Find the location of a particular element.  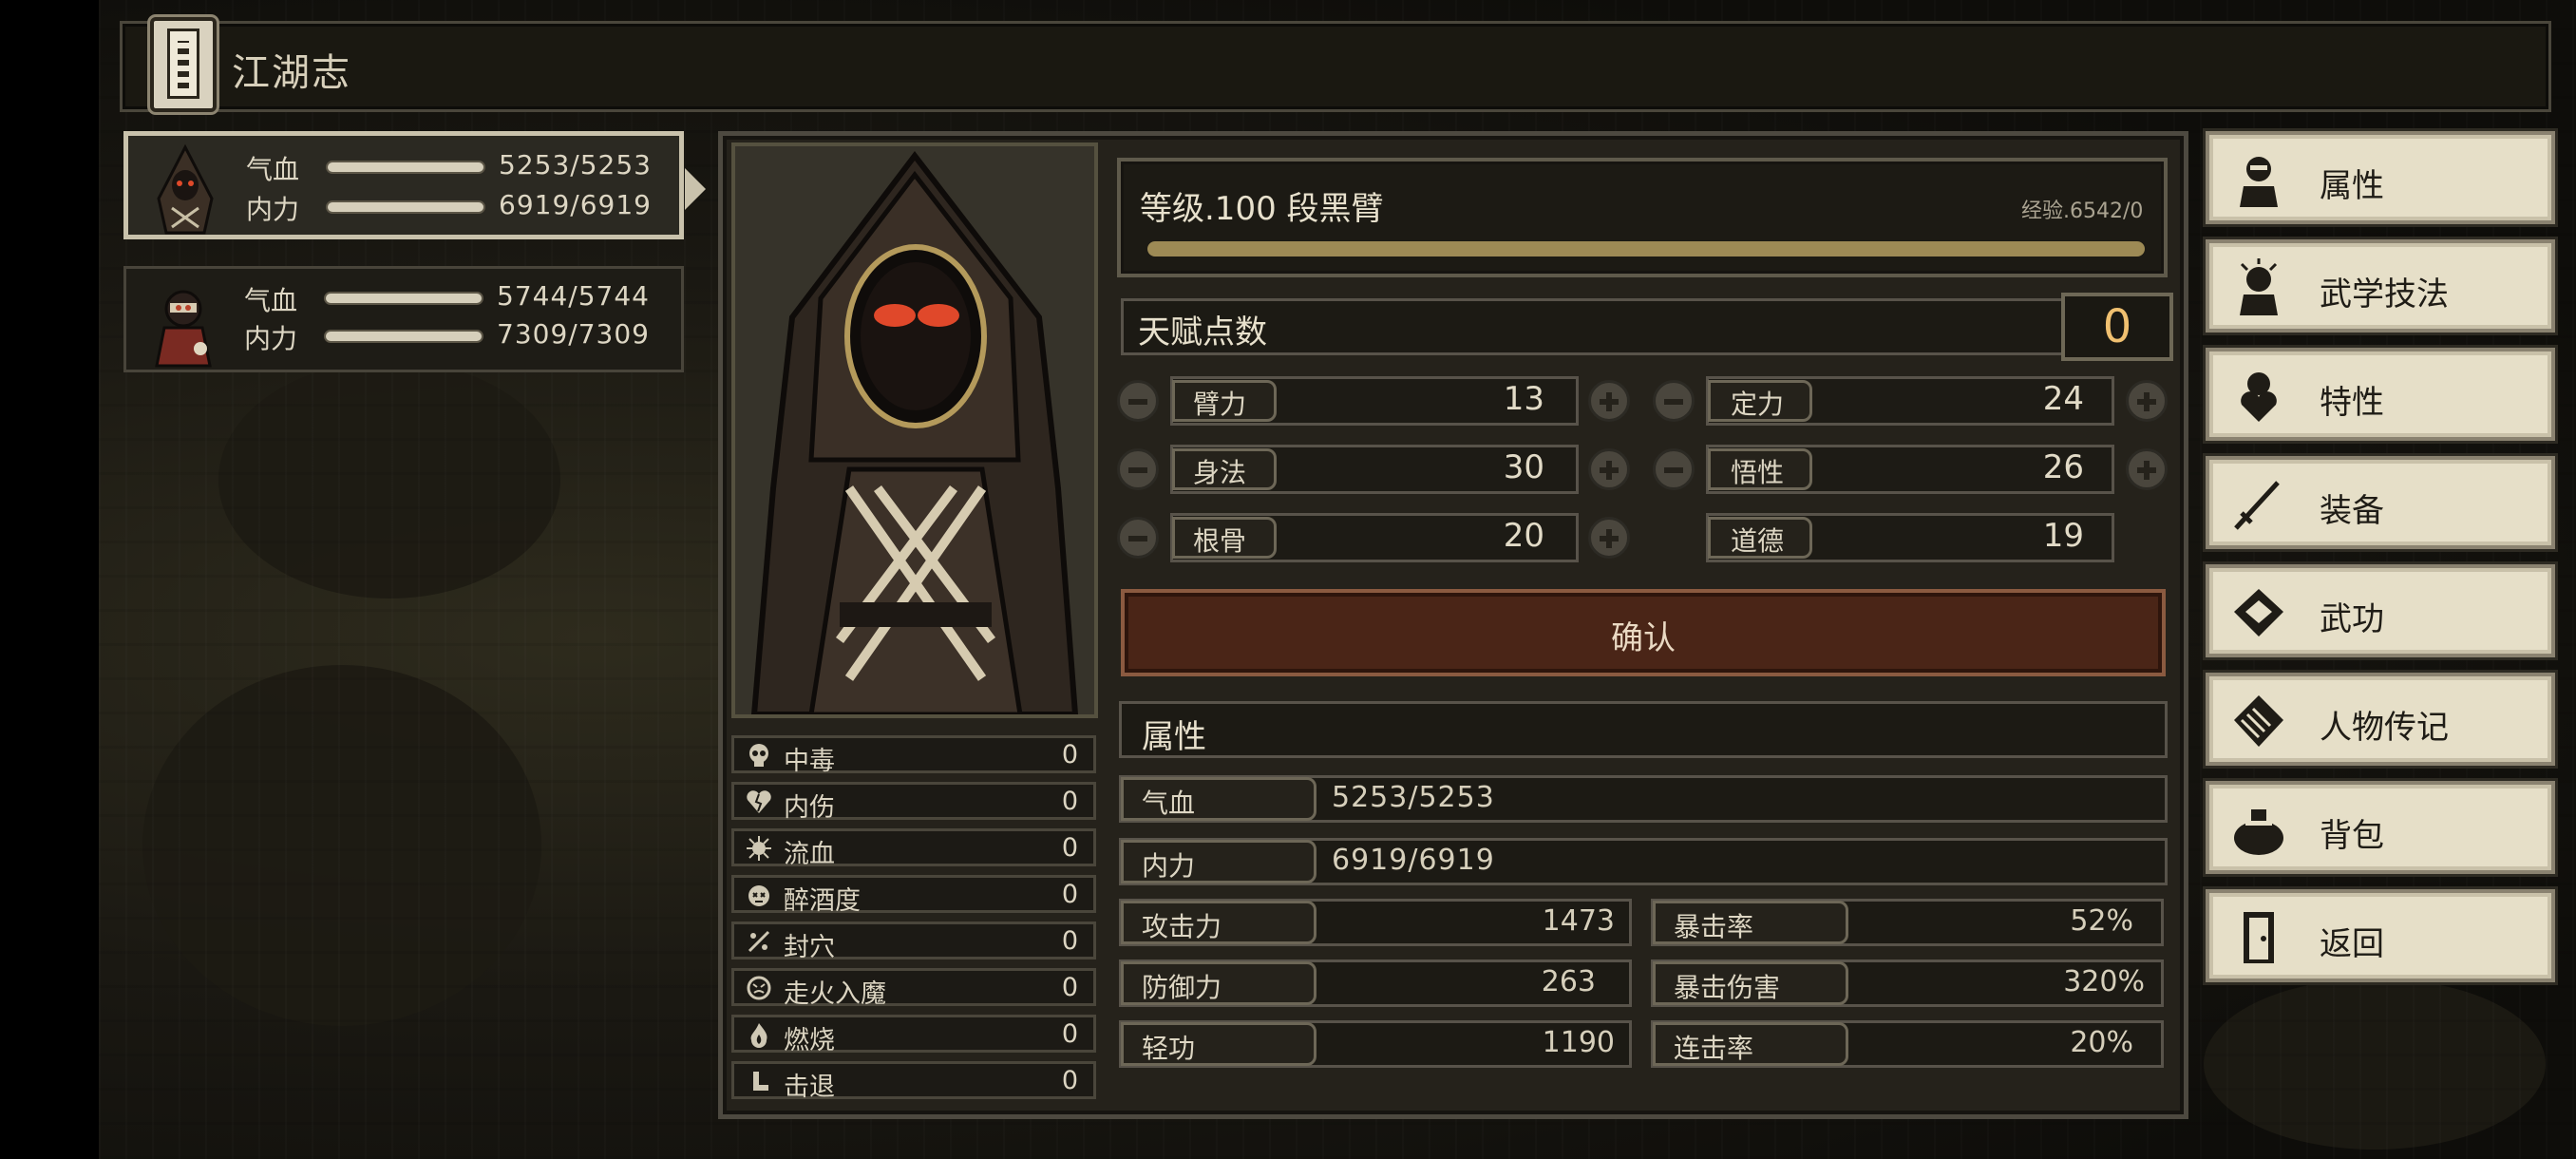

status-row-sealed-points: 封穴 0 is located at coordinates (913, 942).